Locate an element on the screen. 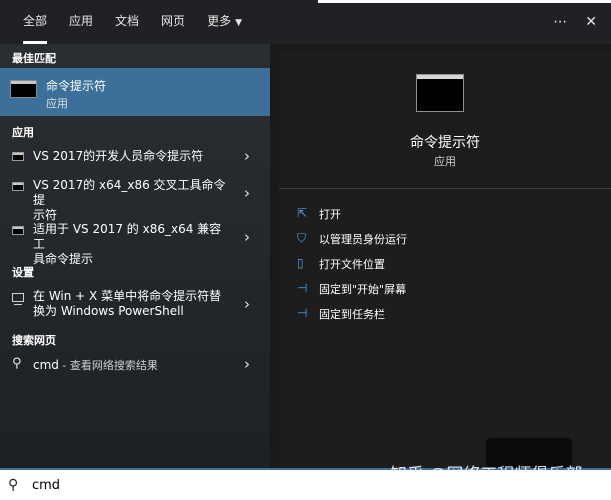  web-search-suffix: - 查看网络搜索结果 is located at coordinates (108, 365).